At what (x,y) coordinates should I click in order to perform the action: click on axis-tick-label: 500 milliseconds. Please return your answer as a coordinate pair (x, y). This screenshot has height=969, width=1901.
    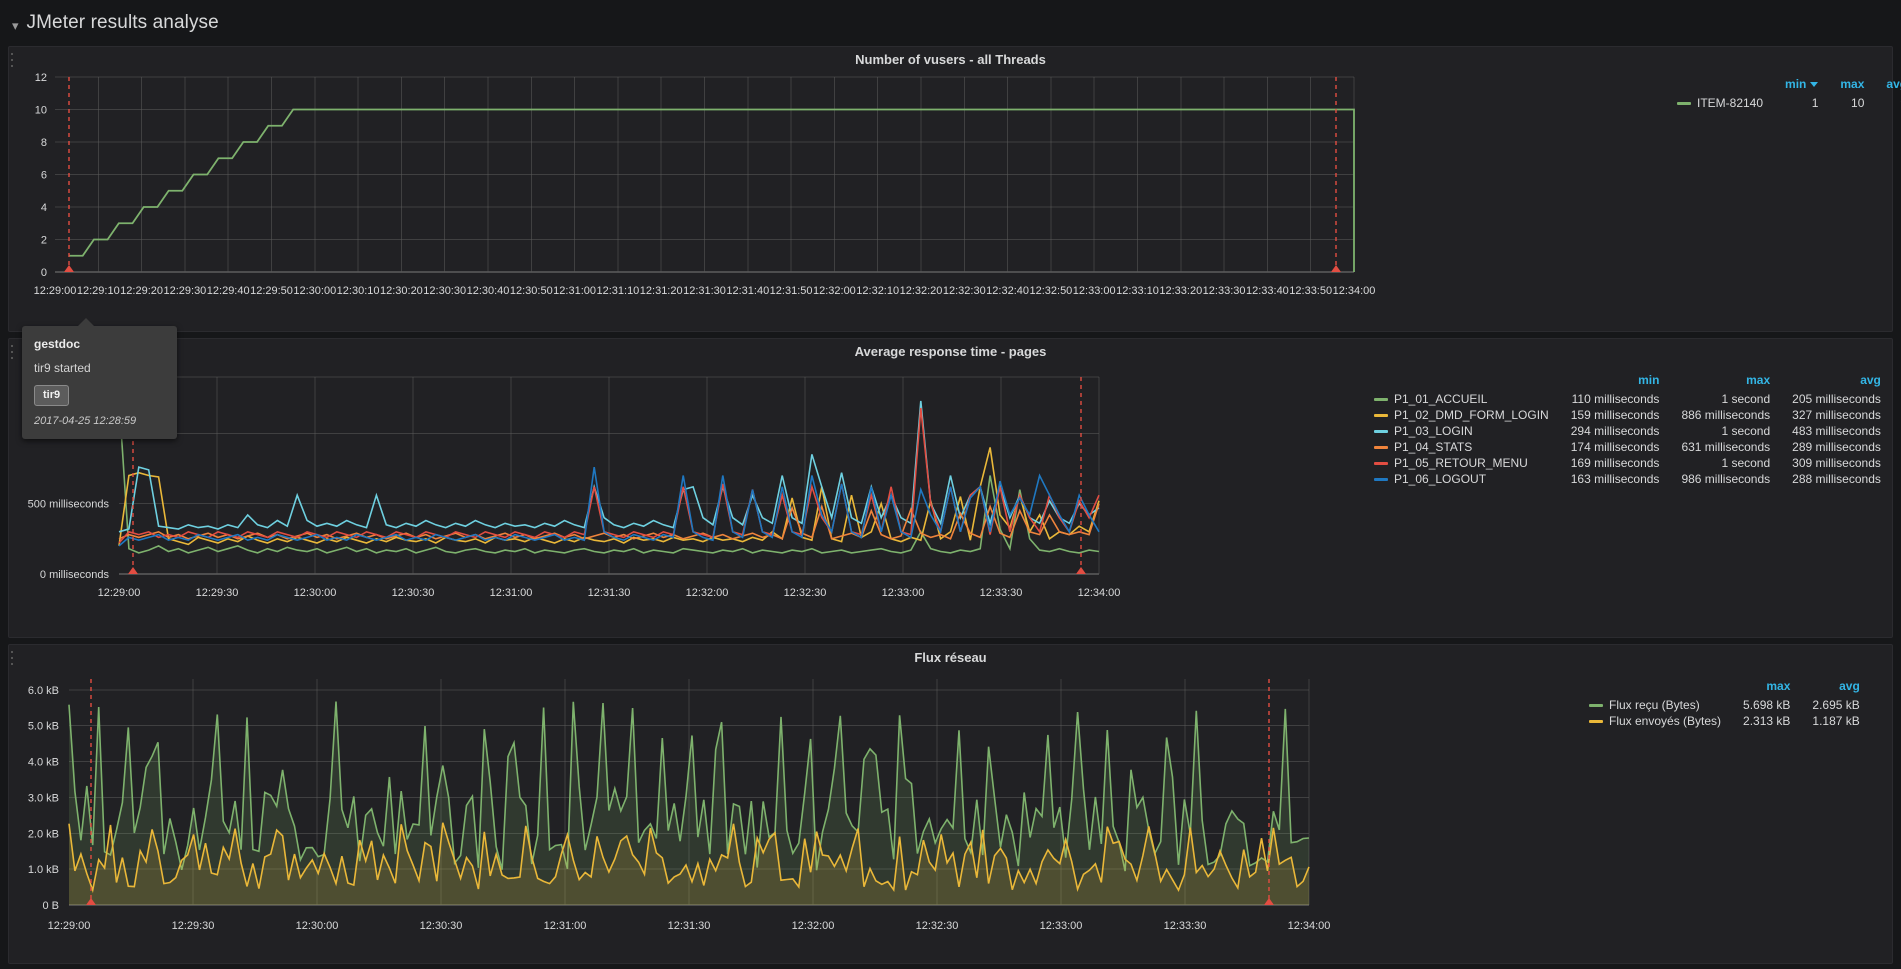
    Looking at the image, I should click on (69, 505).